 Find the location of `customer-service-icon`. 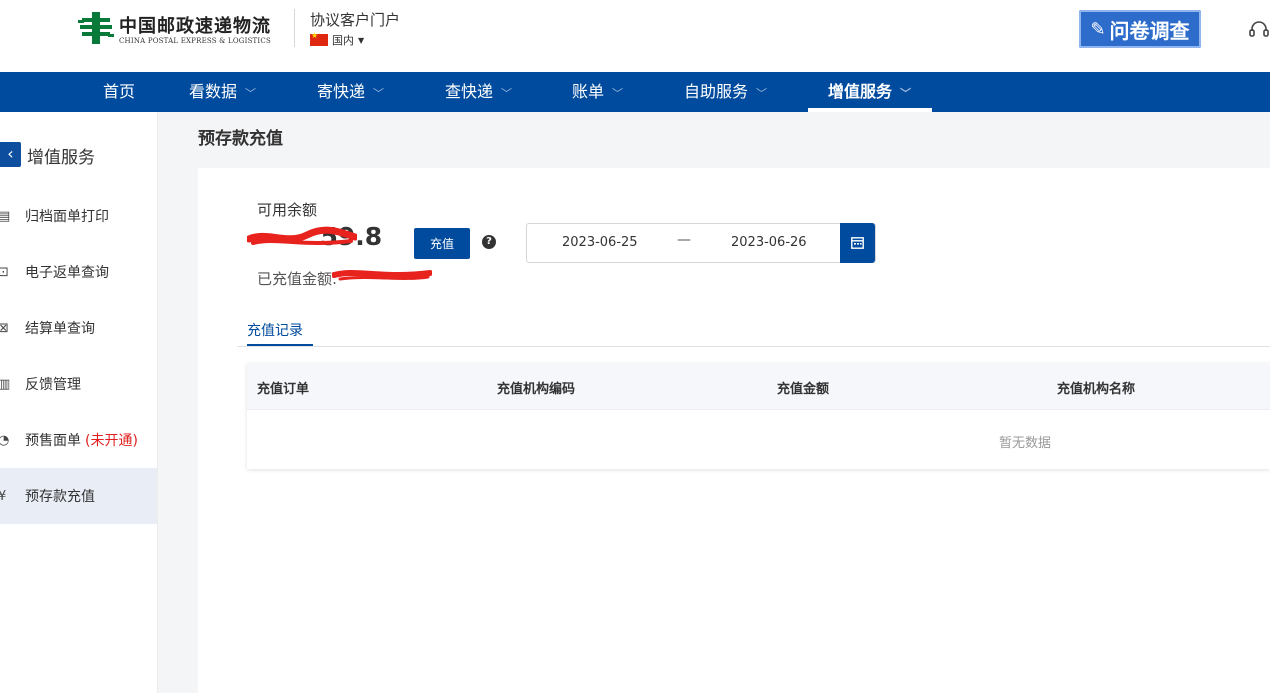

customer-service-icon is located at coordinates (1258, 30).